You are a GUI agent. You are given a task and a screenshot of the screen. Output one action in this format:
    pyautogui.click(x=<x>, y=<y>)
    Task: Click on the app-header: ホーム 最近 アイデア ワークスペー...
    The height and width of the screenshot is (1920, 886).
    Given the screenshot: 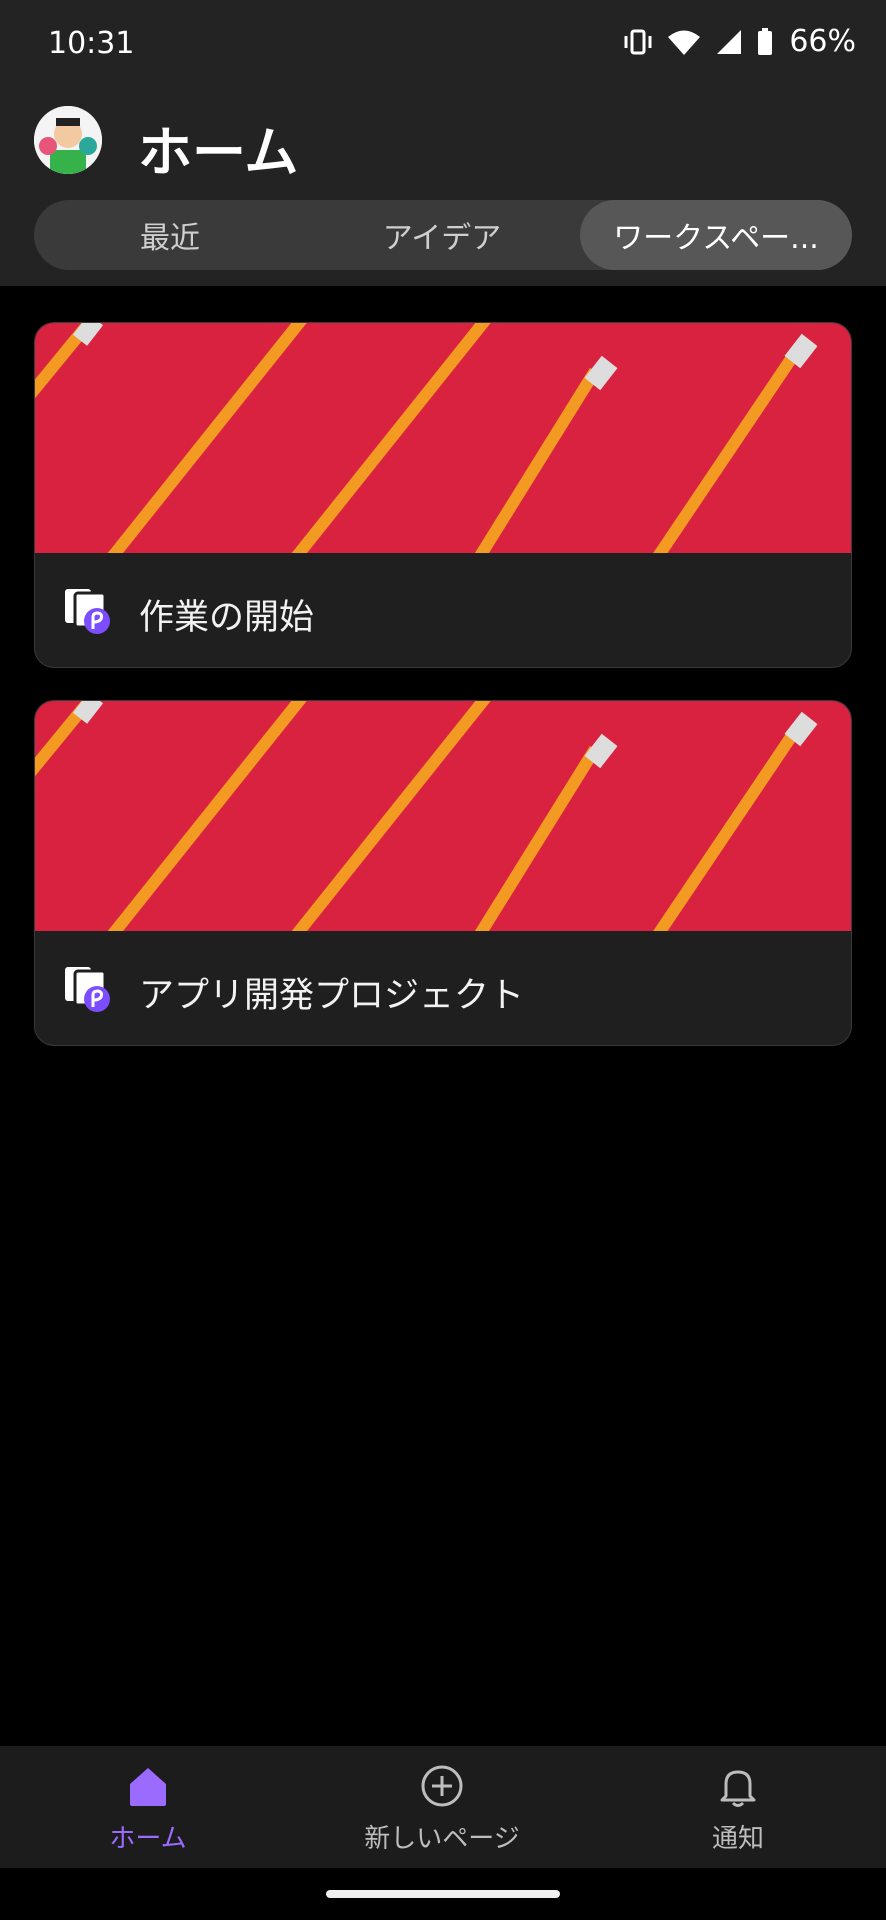 What is the action you would take?
    pyautogui.click(x=443, y=186)
    